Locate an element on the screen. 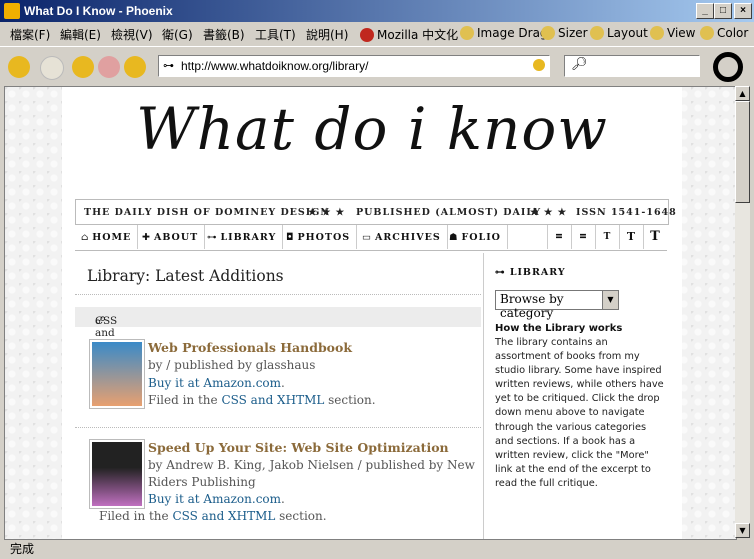 This screenshot has height=559, width=754. nav-library: ⊶ LIBRARY is located at coordinates (242, 237).